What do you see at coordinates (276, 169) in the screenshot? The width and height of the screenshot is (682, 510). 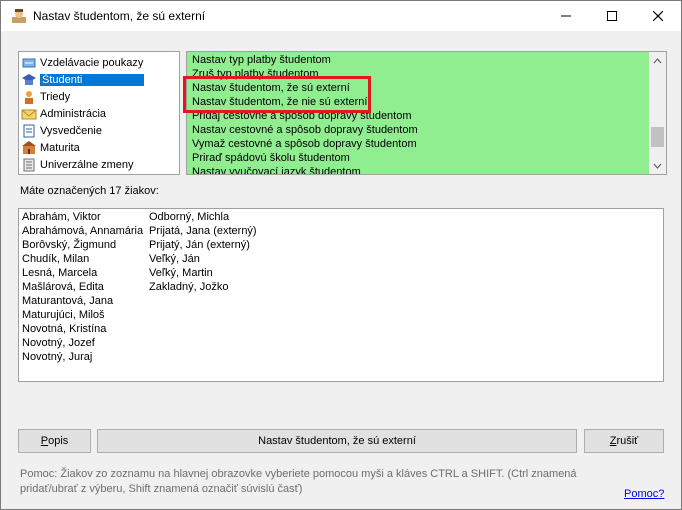 I see `action-item: Nastav vyučovací jazyk študentom` at bounding box center [276, 169].